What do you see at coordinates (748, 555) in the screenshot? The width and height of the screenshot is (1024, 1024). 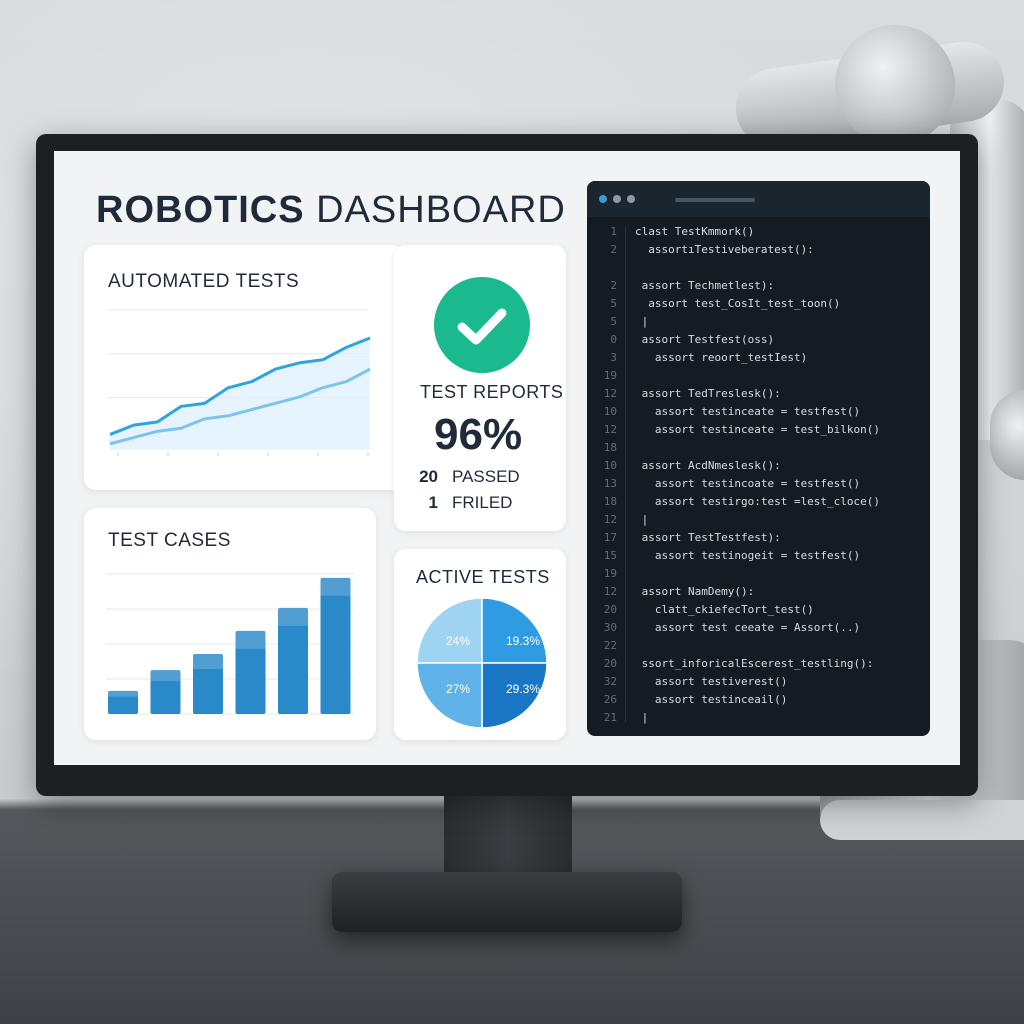 I see `code-text: assort testinogeit = testfest()` at bounding box center [748, 555].